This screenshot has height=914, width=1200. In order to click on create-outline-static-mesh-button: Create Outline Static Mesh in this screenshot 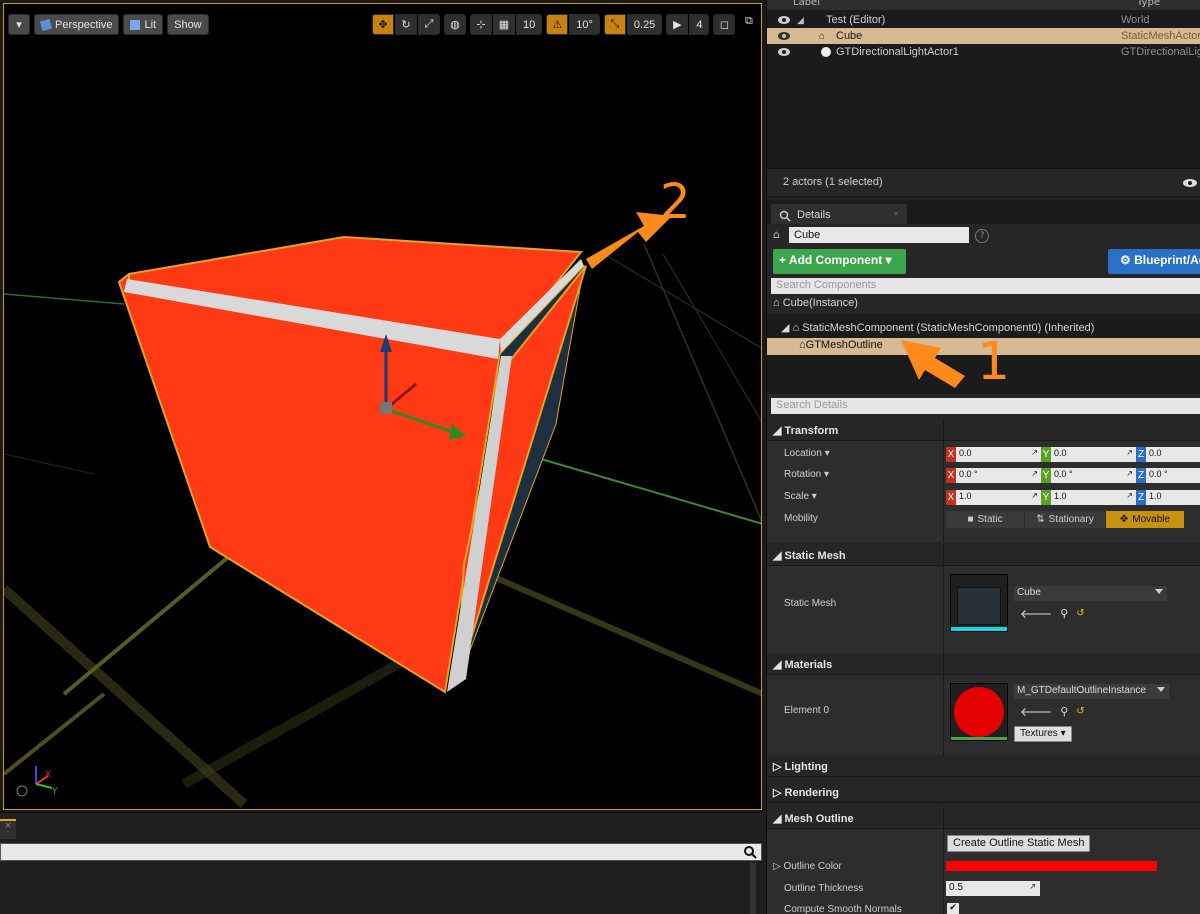, I will do `click(1019, 843)`.